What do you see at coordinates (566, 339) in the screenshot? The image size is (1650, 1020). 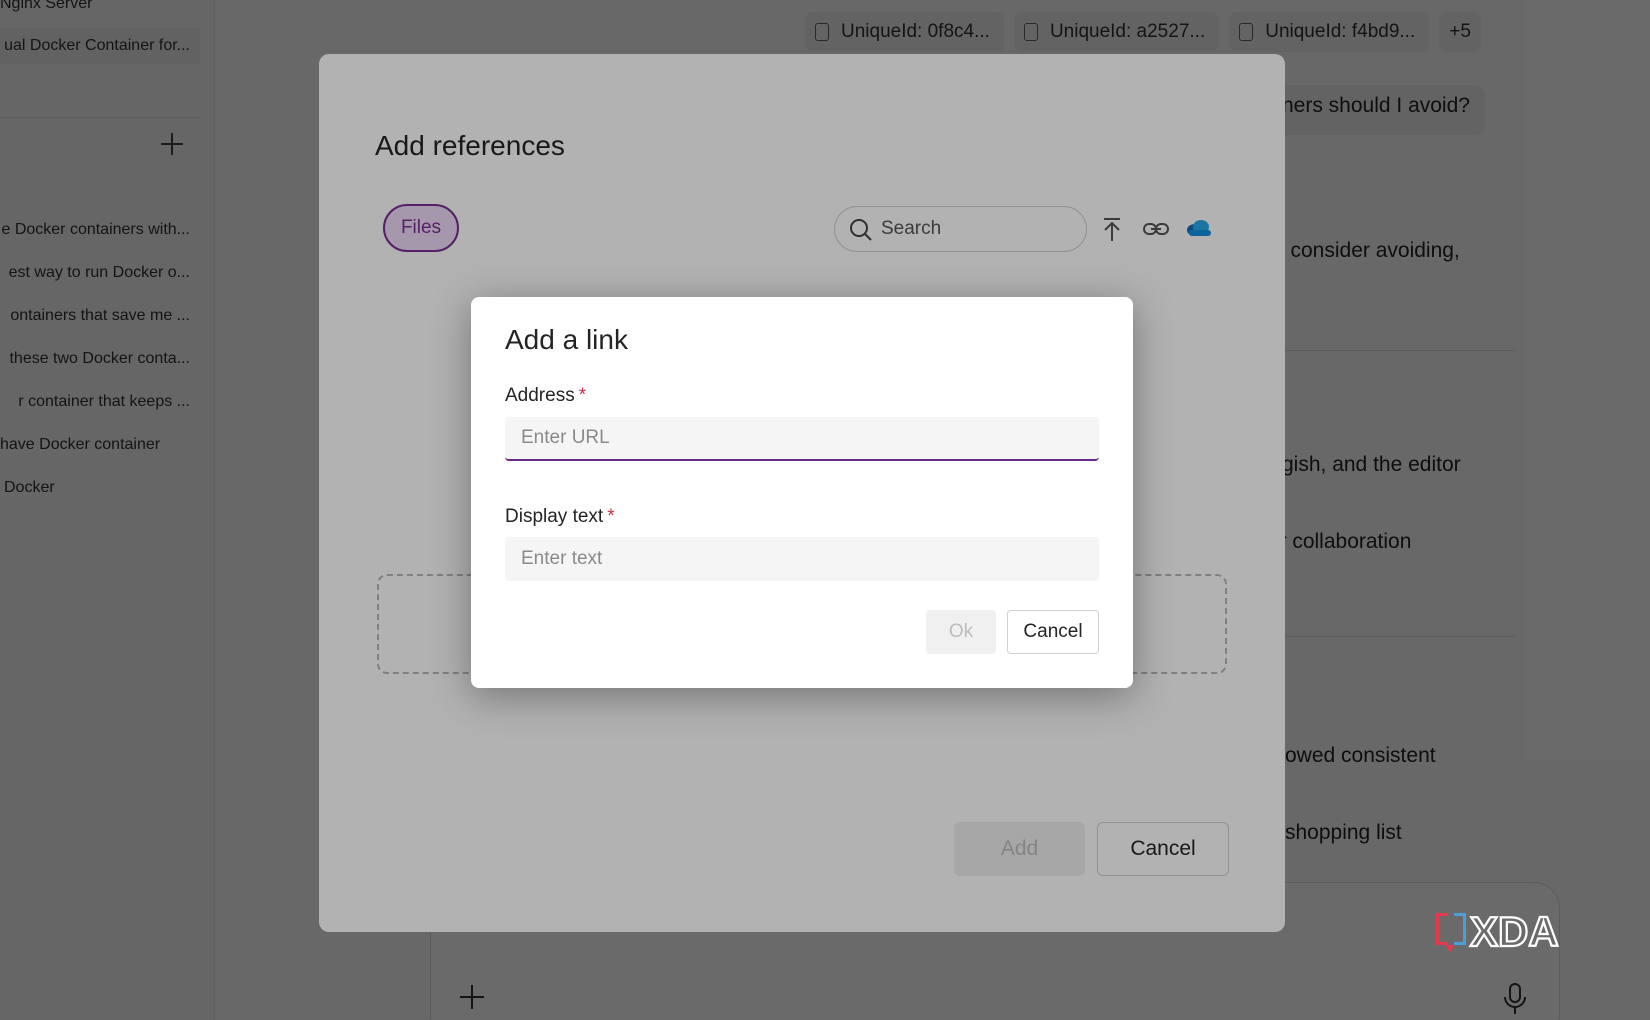 I see `dialog-title: Add a link` at bounding box center [566, 339].